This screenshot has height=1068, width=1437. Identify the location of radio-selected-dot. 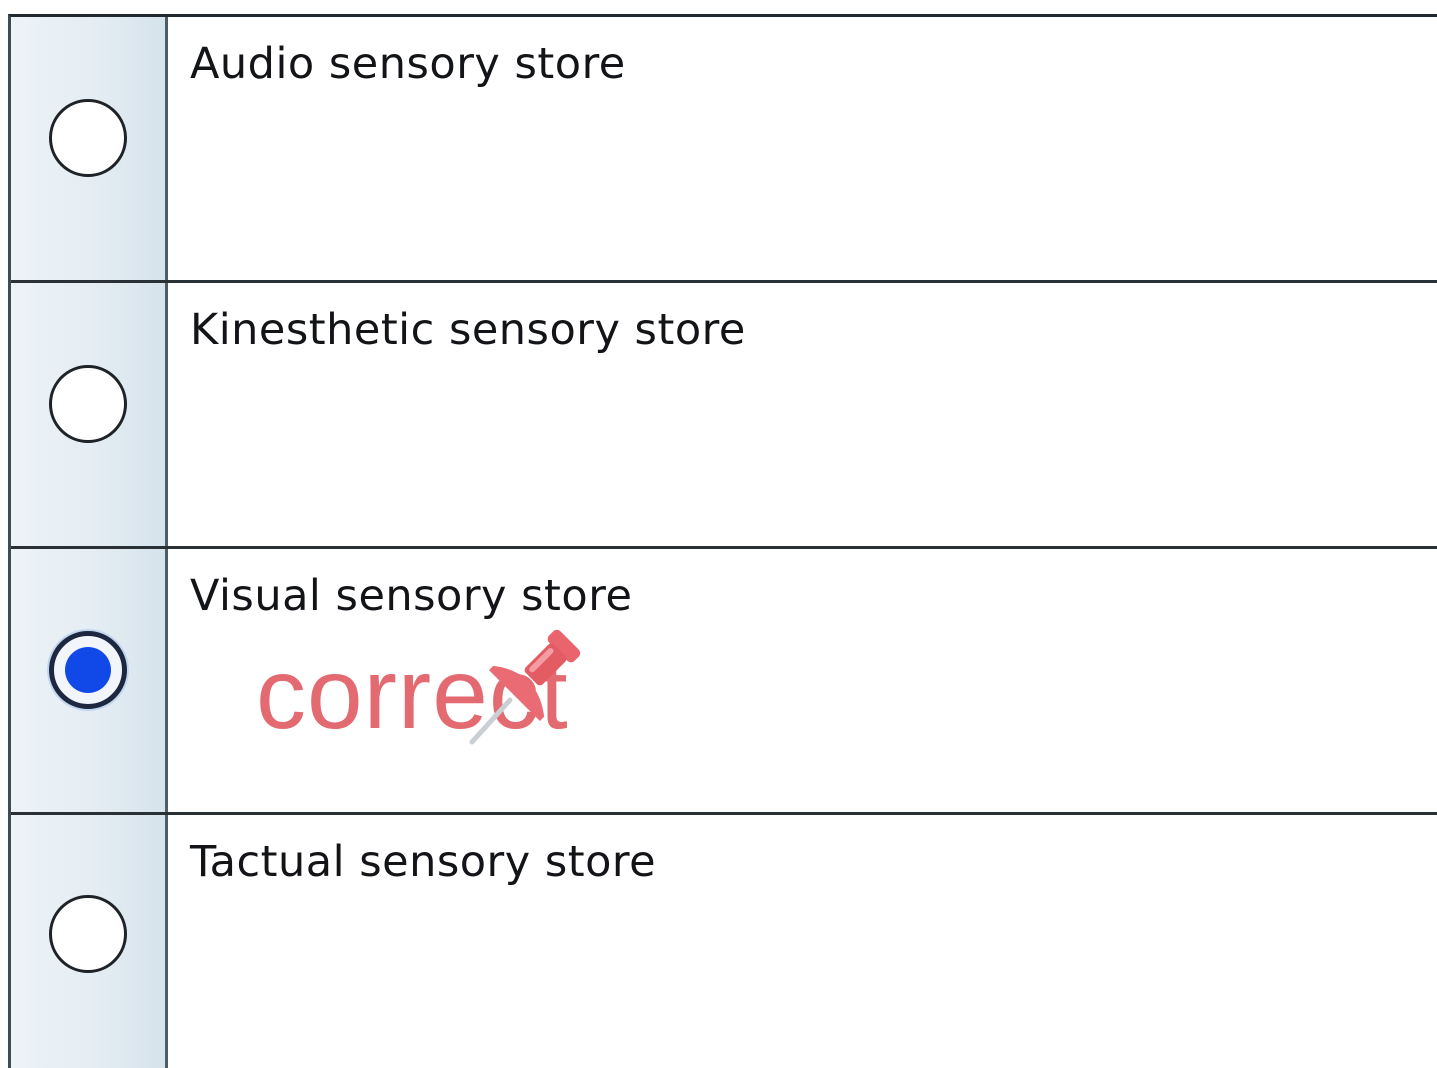
(88, 670).